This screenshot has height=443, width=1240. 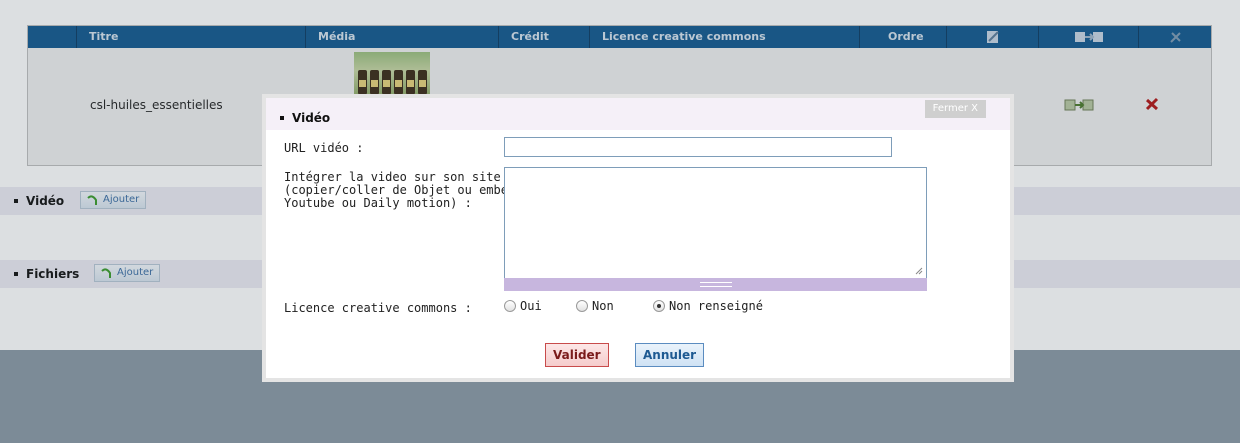 I want to click on close-modal-button: Fermer X, so click(x=955, y=109).